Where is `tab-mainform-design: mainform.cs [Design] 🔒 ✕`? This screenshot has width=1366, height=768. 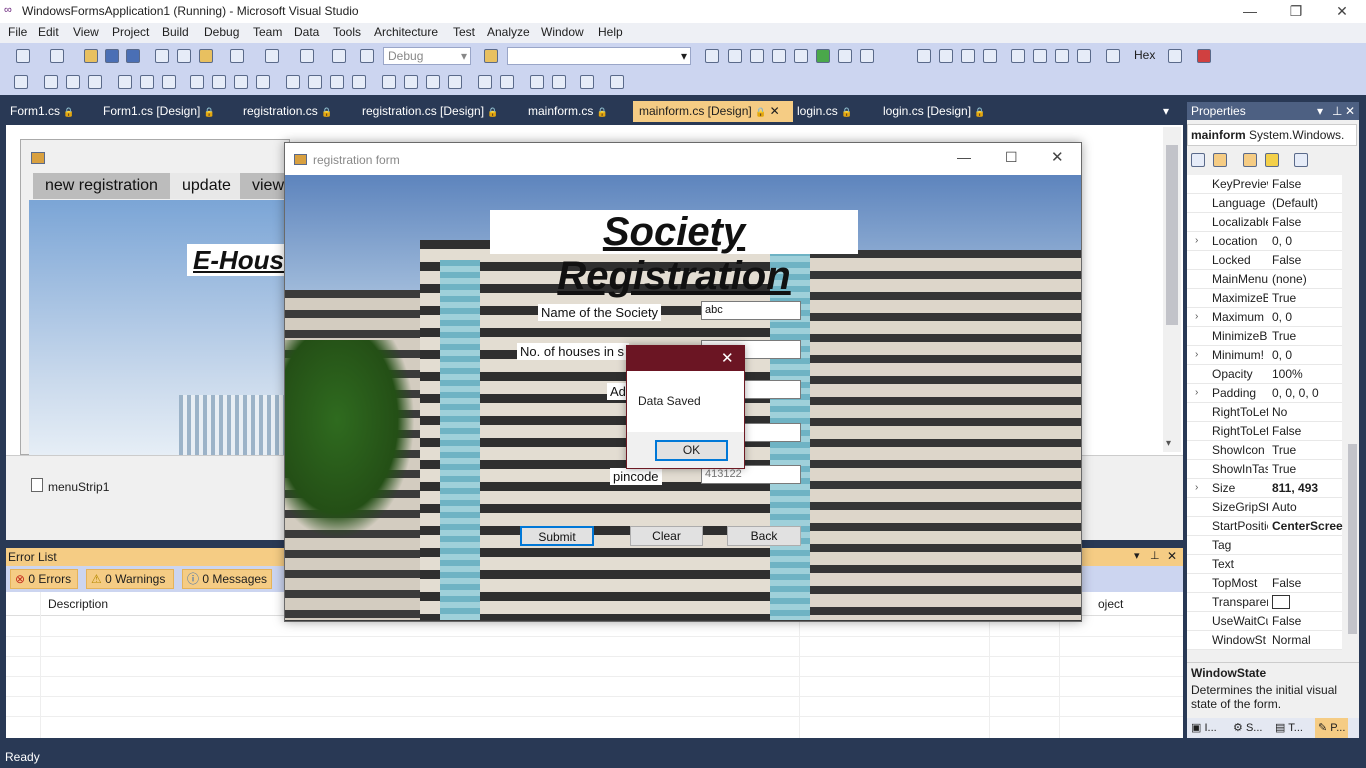 tab-mainform-design: mainform.cs [Design] 🔒 ✕ is located at coordinates (713, 111).